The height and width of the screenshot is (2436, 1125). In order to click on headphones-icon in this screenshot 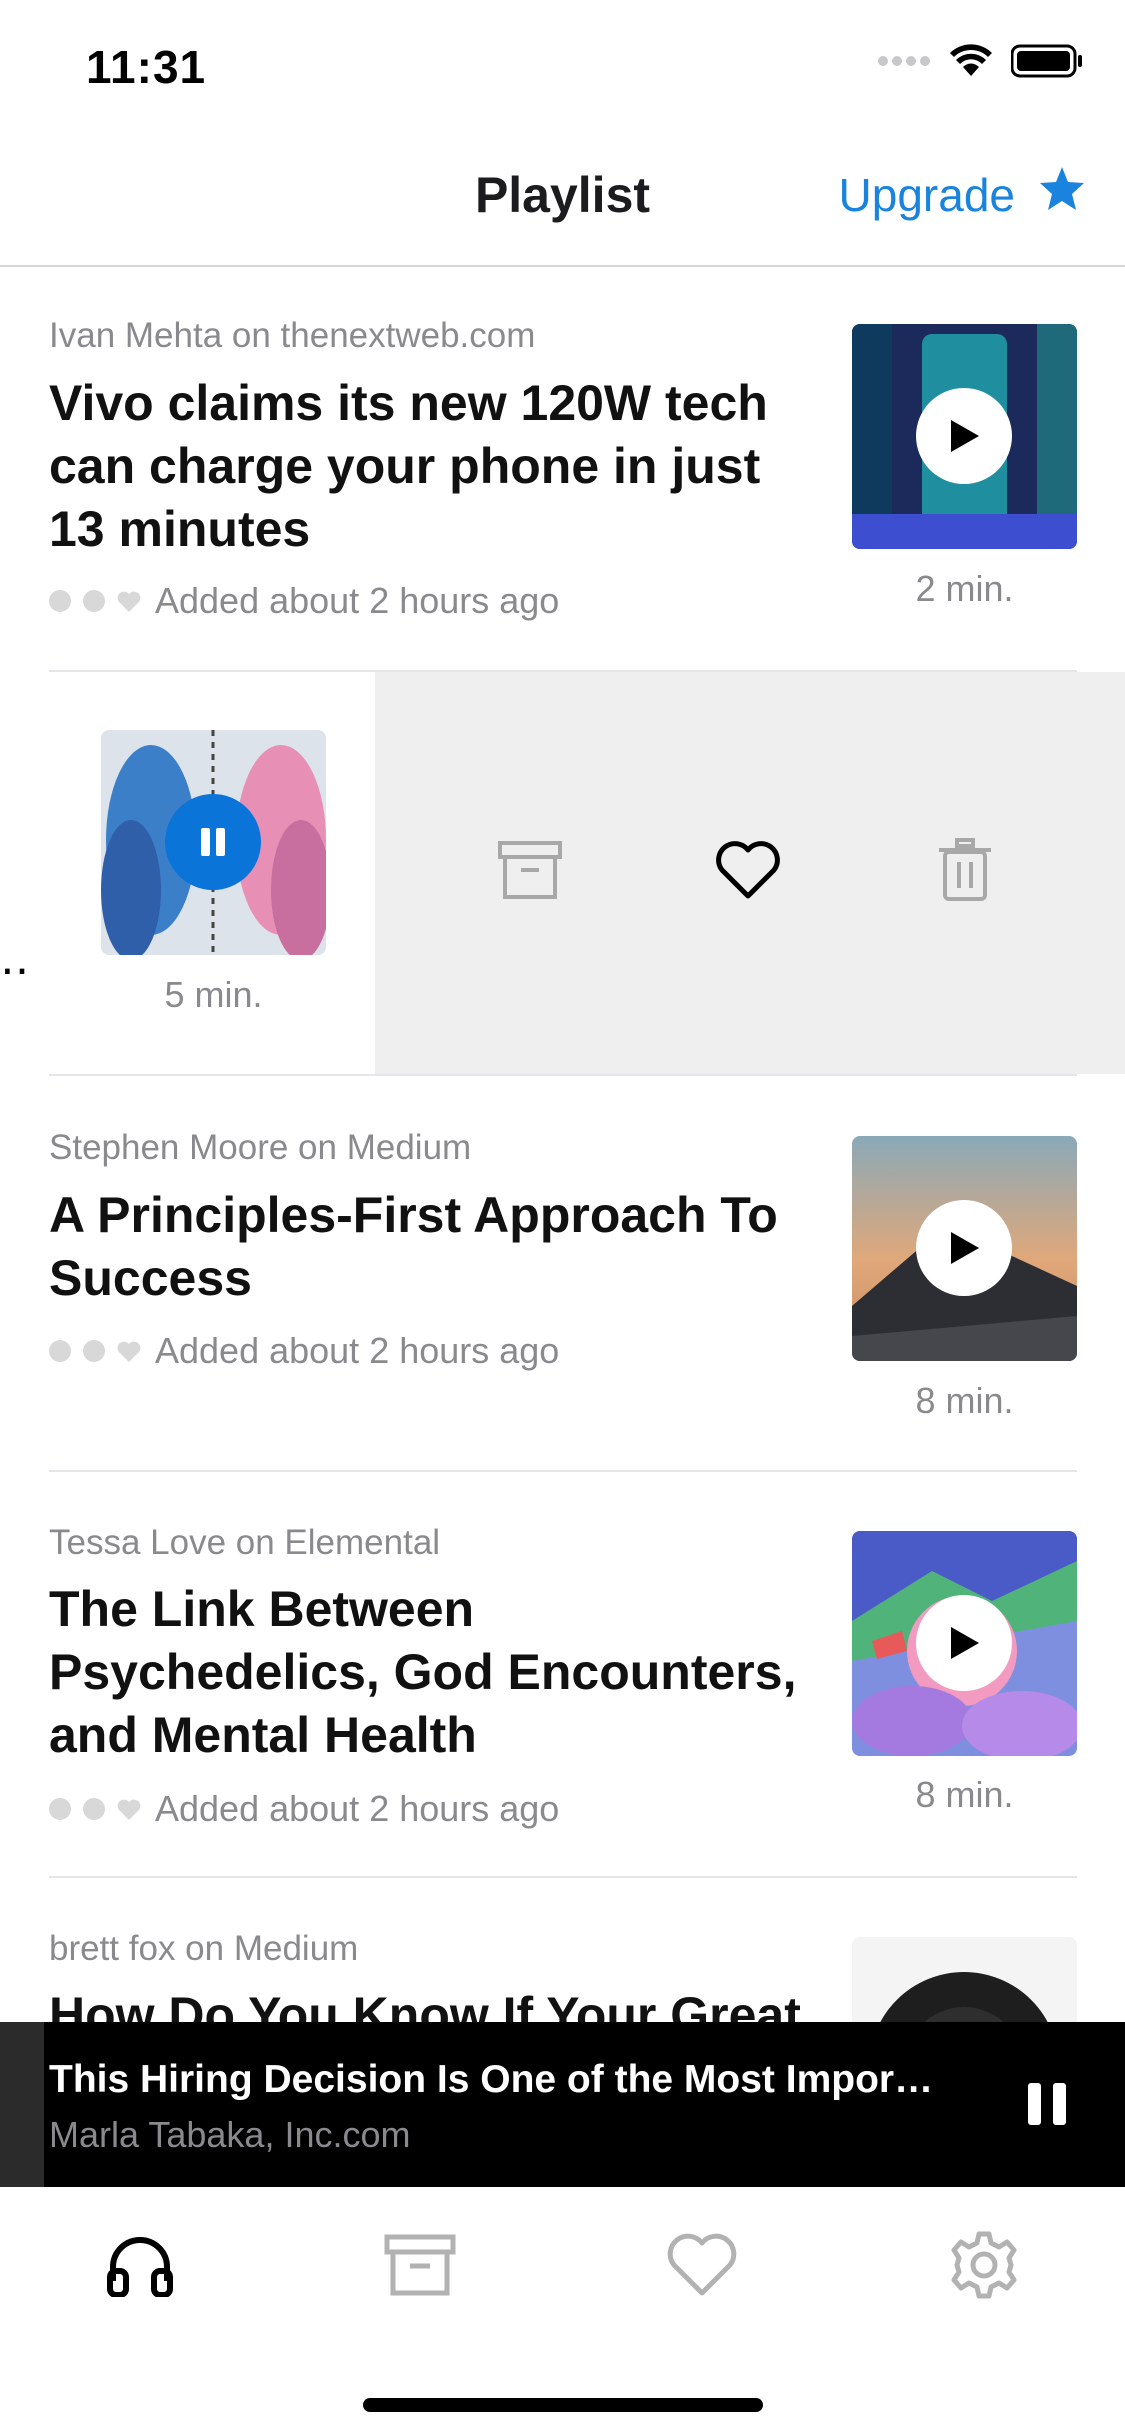, I will do `click(140, 2267)`.